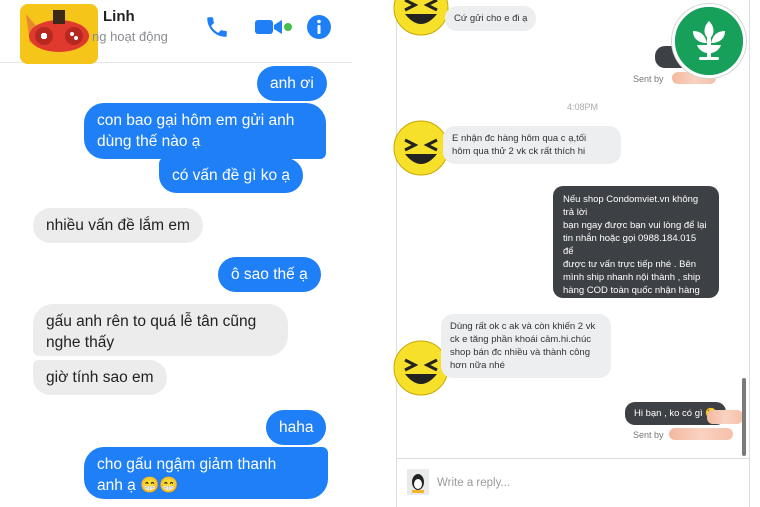 The width and height of the screenshot is (760, 507). I want to click on message-text-line: cho gấu ngậm giảm thanh, so click(187, 464).